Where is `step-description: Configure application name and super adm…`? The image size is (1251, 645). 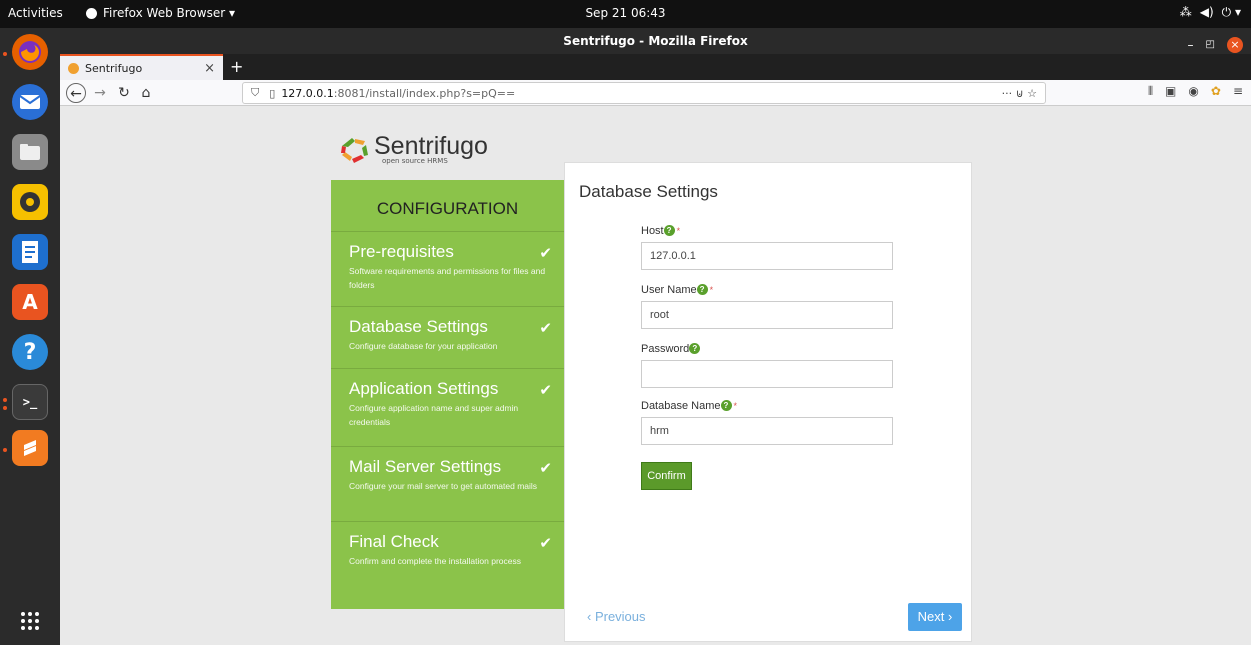 step-description: Configure application name and super adm… is located at coordinates (434, 415).